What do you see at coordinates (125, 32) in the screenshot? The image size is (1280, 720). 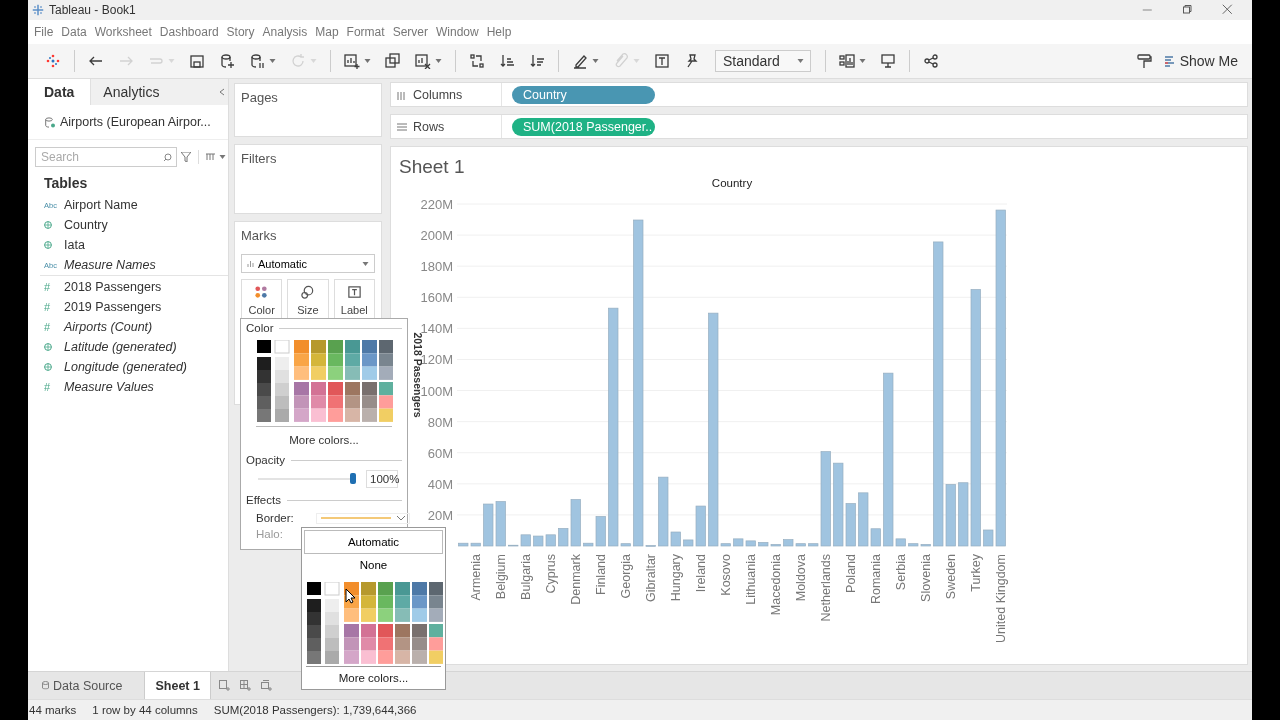 I see `menu-item: Worksheet` at bounding box center [125, 32].